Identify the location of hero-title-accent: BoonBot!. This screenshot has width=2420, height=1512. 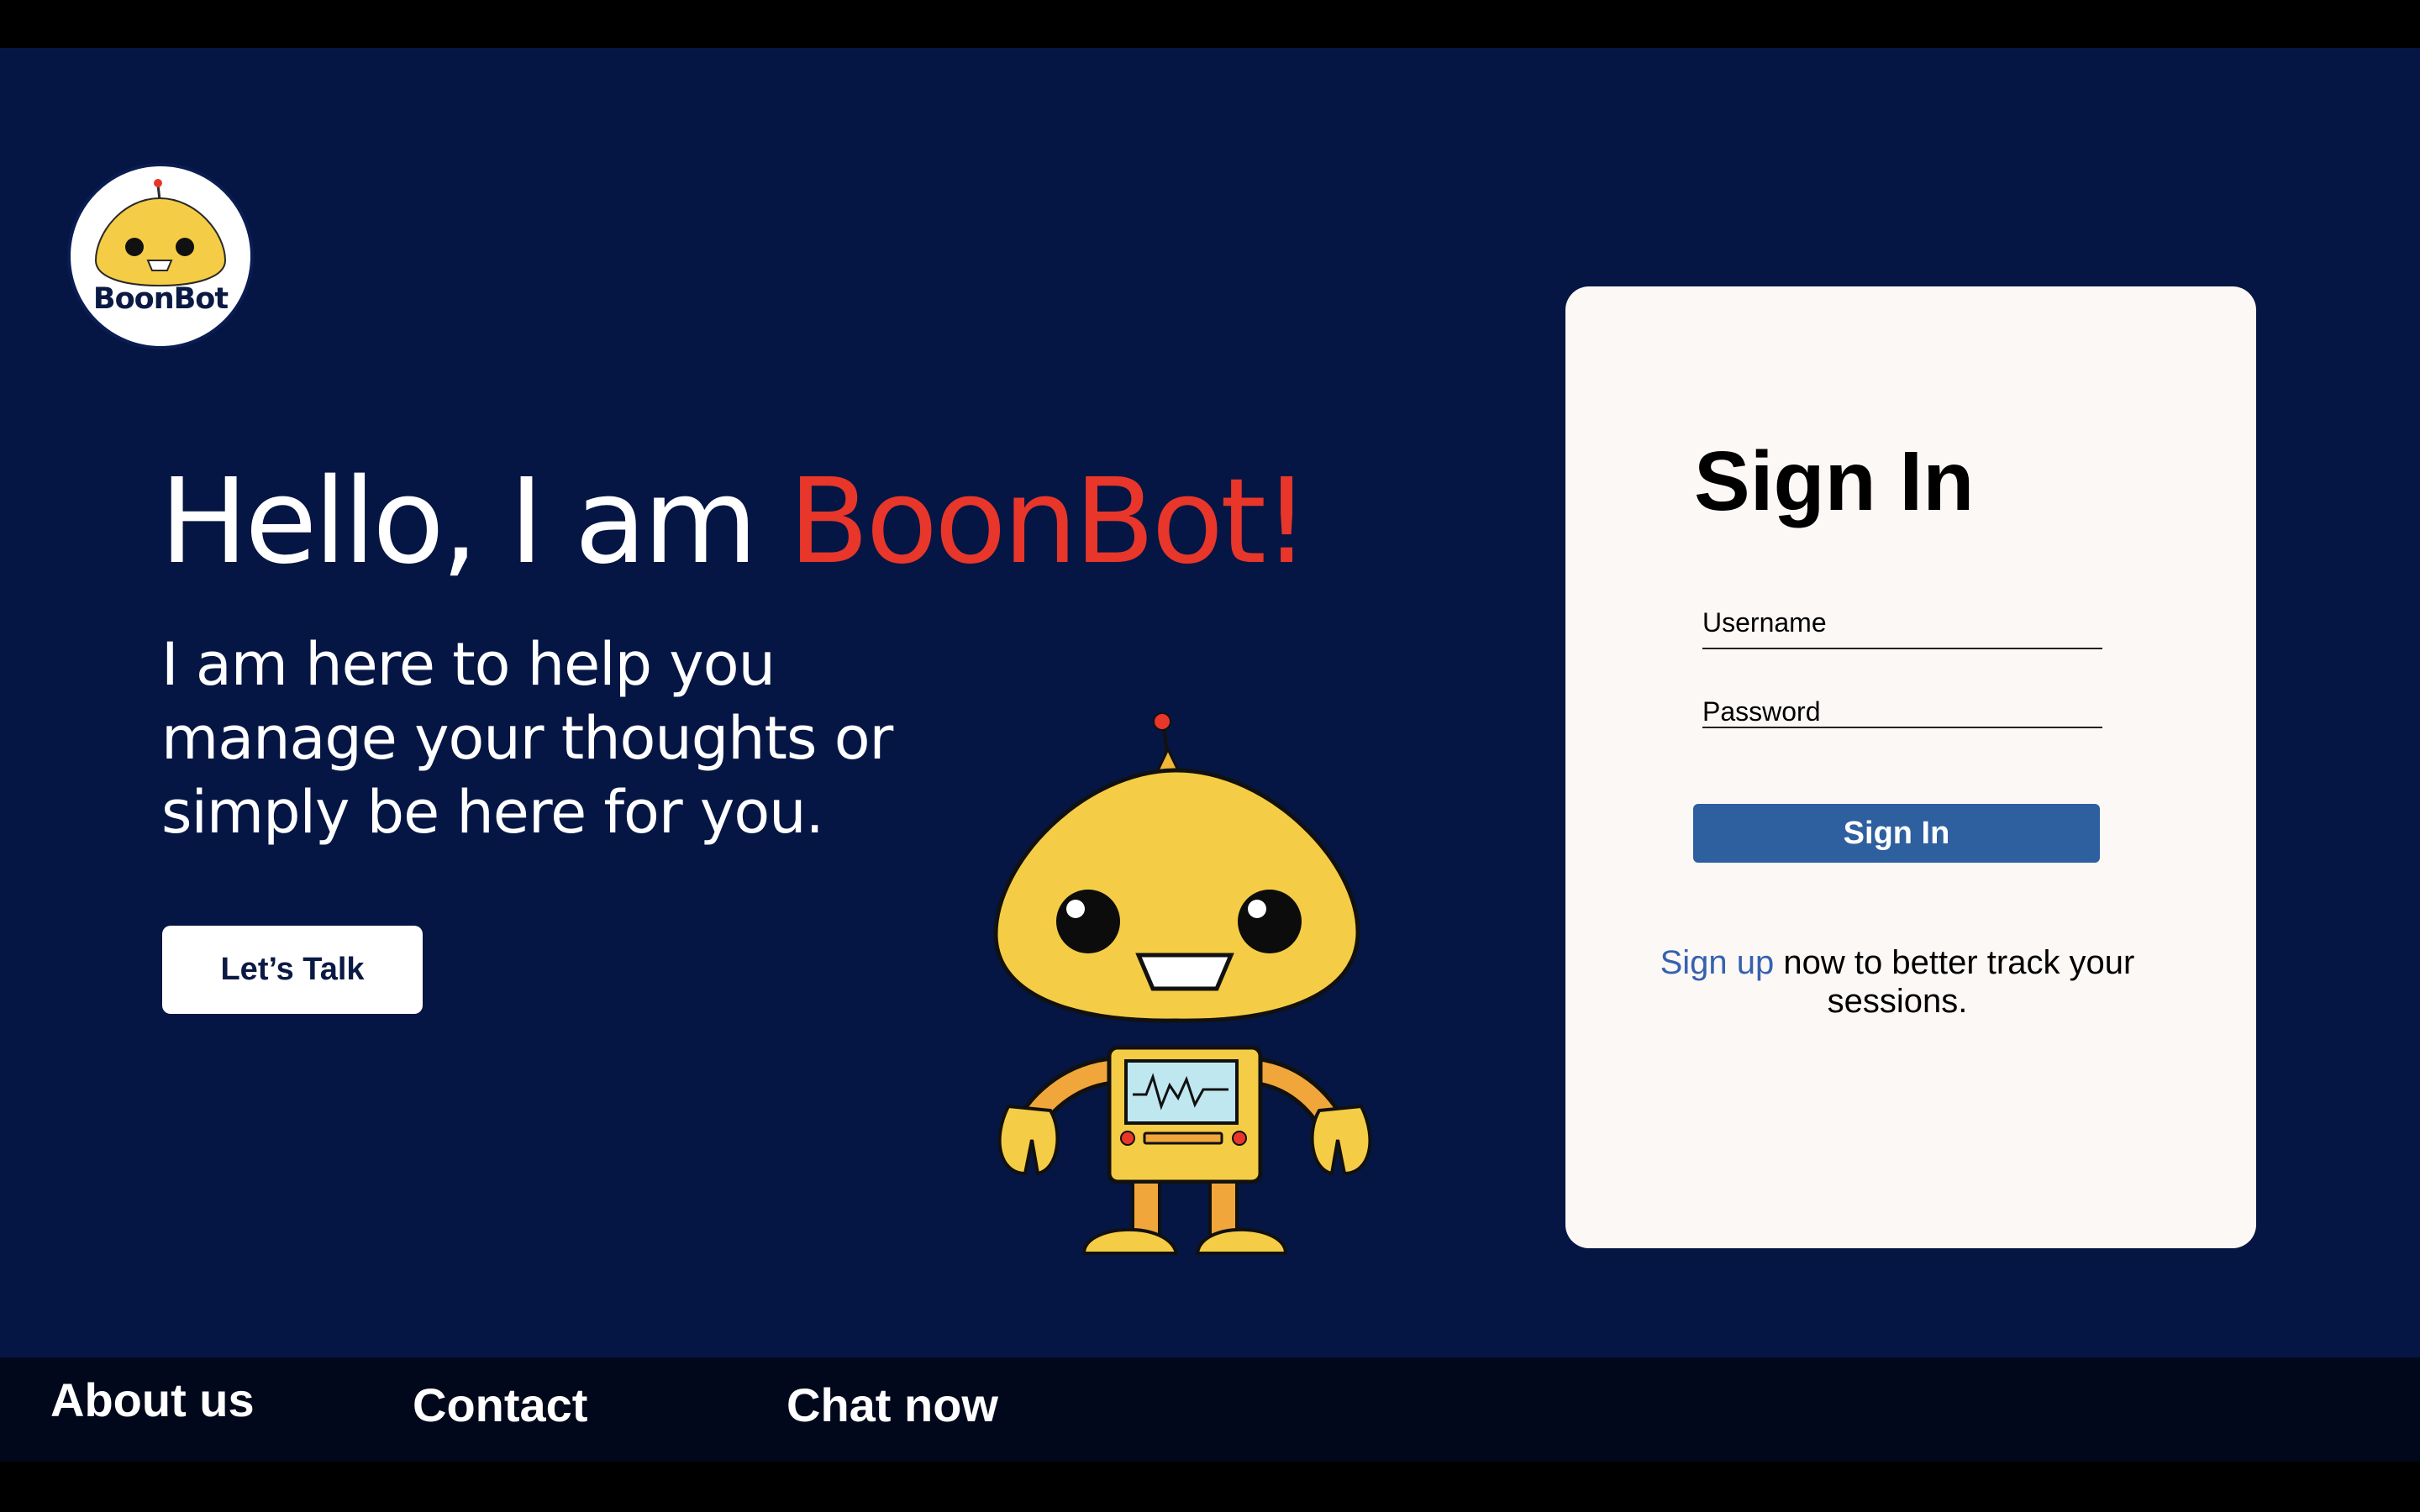
(1049, 522).